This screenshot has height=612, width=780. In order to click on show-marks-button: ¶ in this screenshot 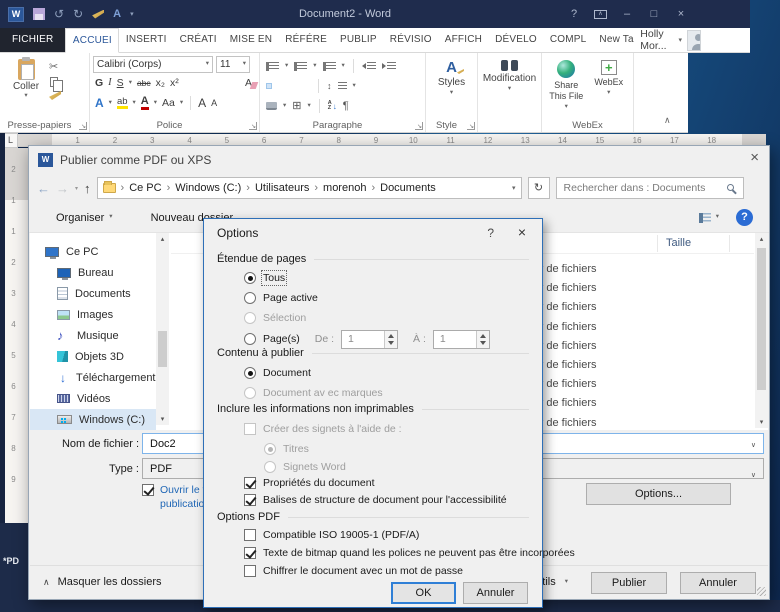, I will do `click(346, 106)`.